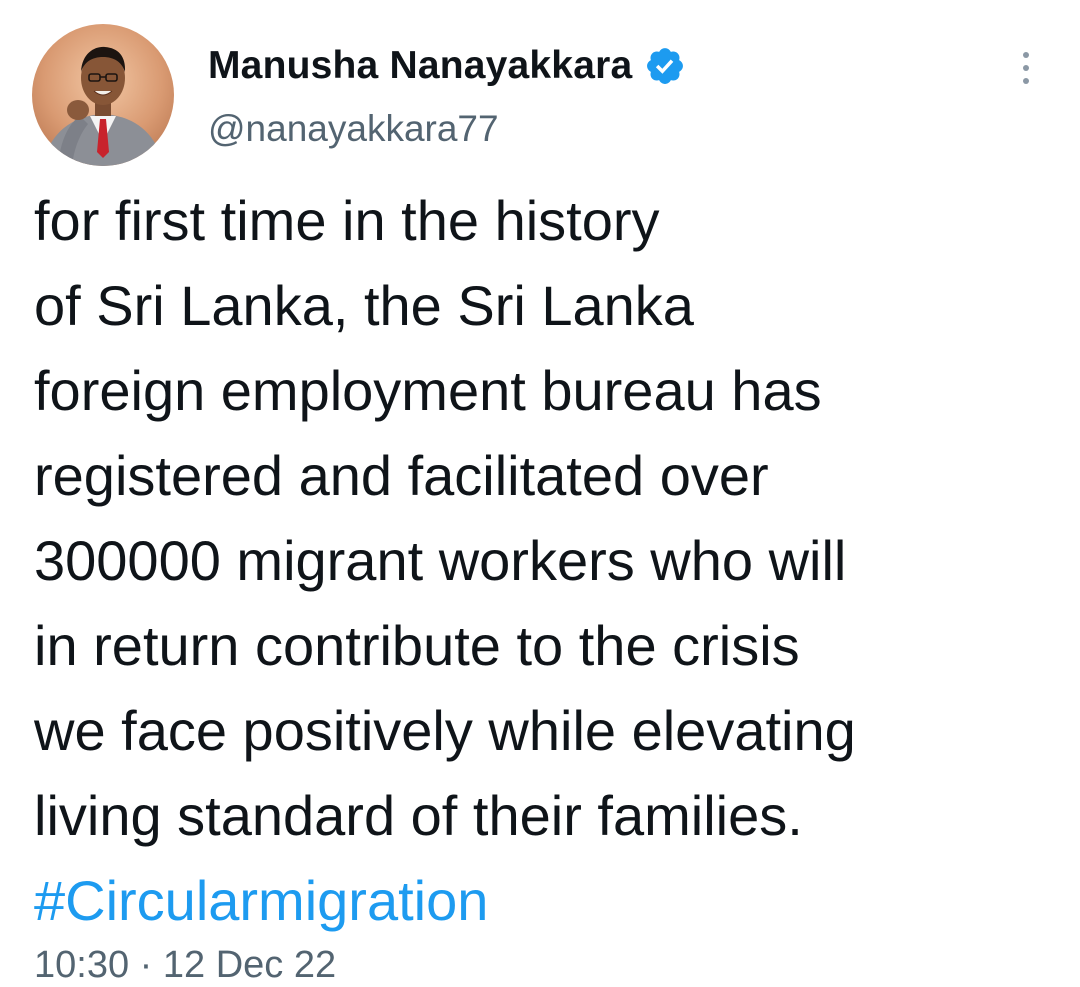  I want to click on author-handle: @nanayakkara77, so click(353, 129).